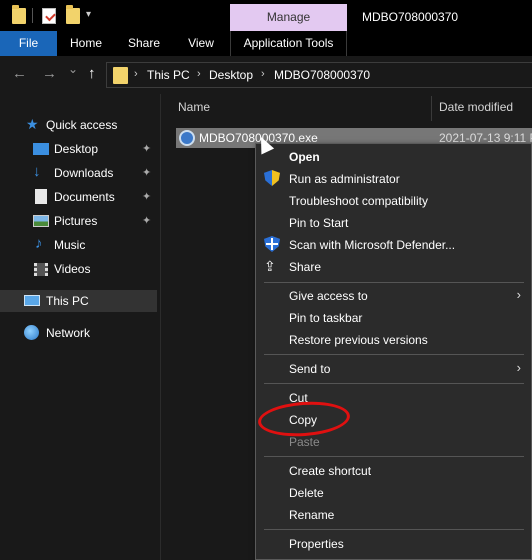 Image resolution: width=532 pixels, height=560 pixels. What do you see at coordinates (393, 222) in the screenshot?
I see `menu-item-pin-to-start: Pin to Start` at bounding box center [393, 222].